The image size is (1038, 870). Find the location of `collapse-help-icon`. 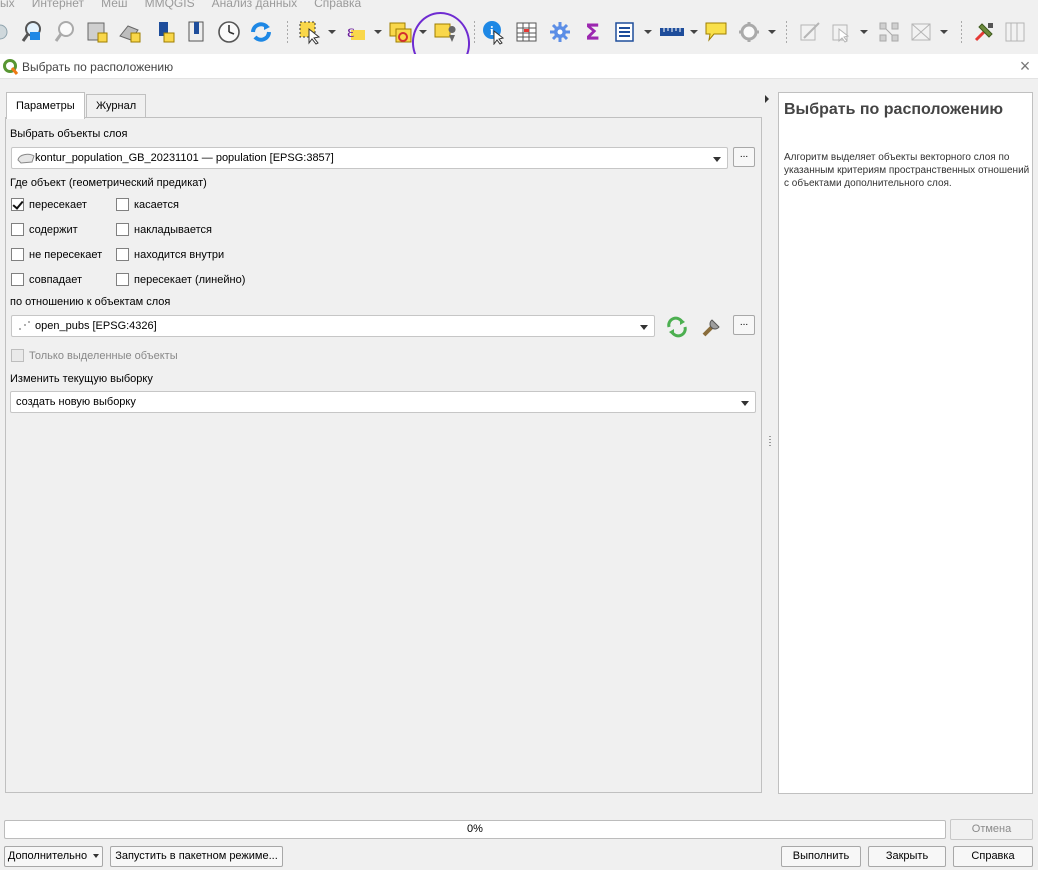

collapse-help-icon is located at coordinates (767, 99).